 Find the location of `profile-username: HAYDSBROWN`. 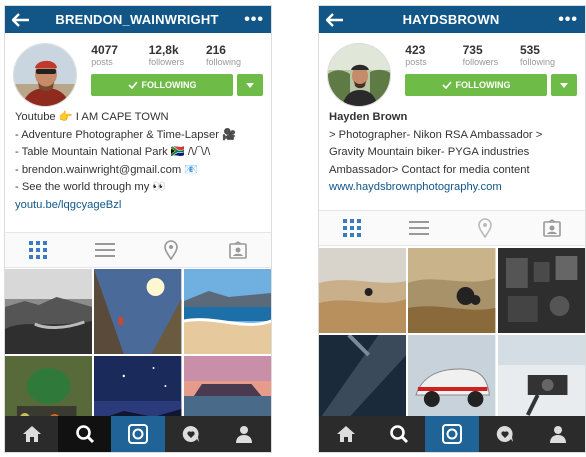

profile-username: HAYDSBROWN is located at coordinates (451, 19).